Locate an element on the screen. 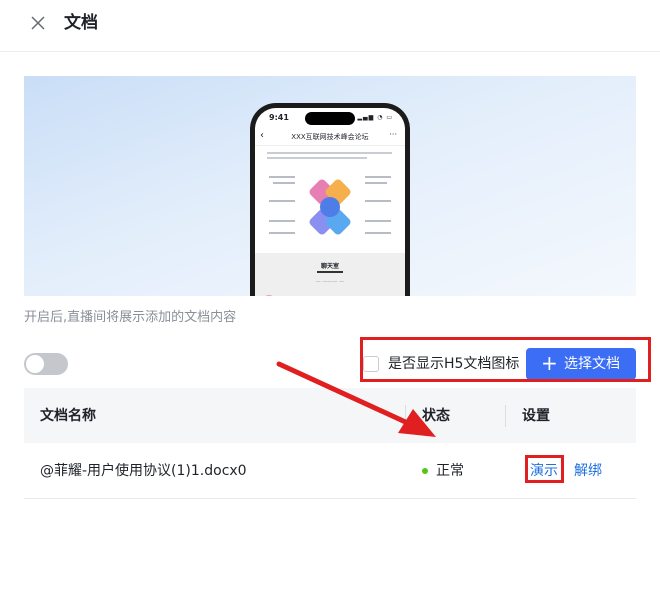 The image size is (660, 595). document-status: 正常 is located at coordinates (450, 471).